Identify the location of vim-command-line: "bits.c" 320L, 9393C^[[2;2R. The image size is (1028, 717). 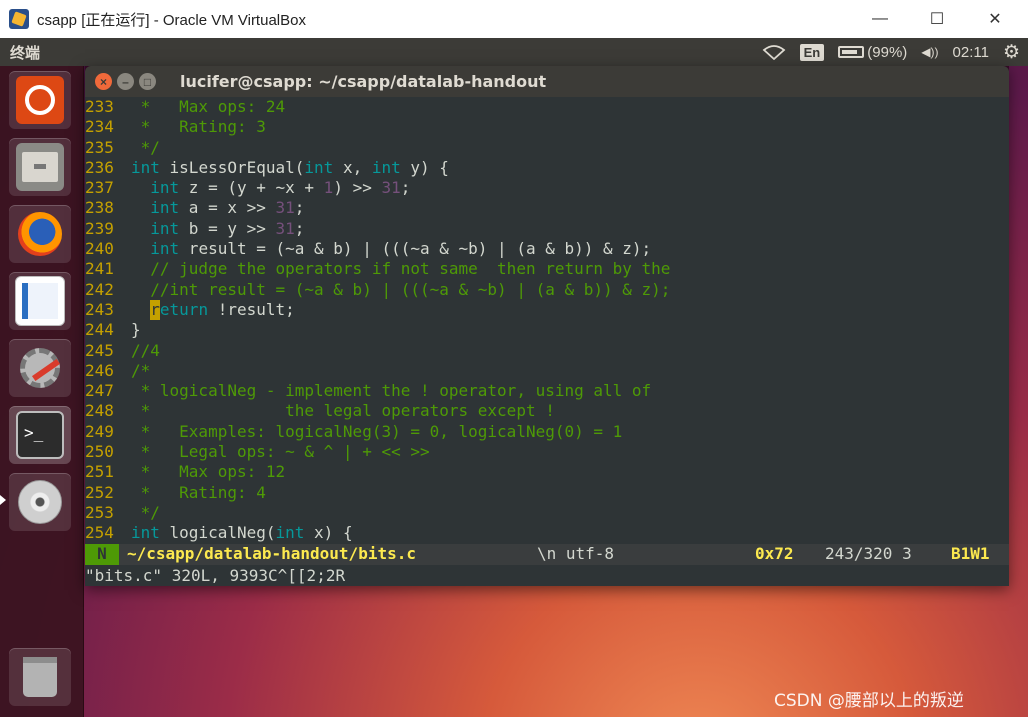
(547, 576).